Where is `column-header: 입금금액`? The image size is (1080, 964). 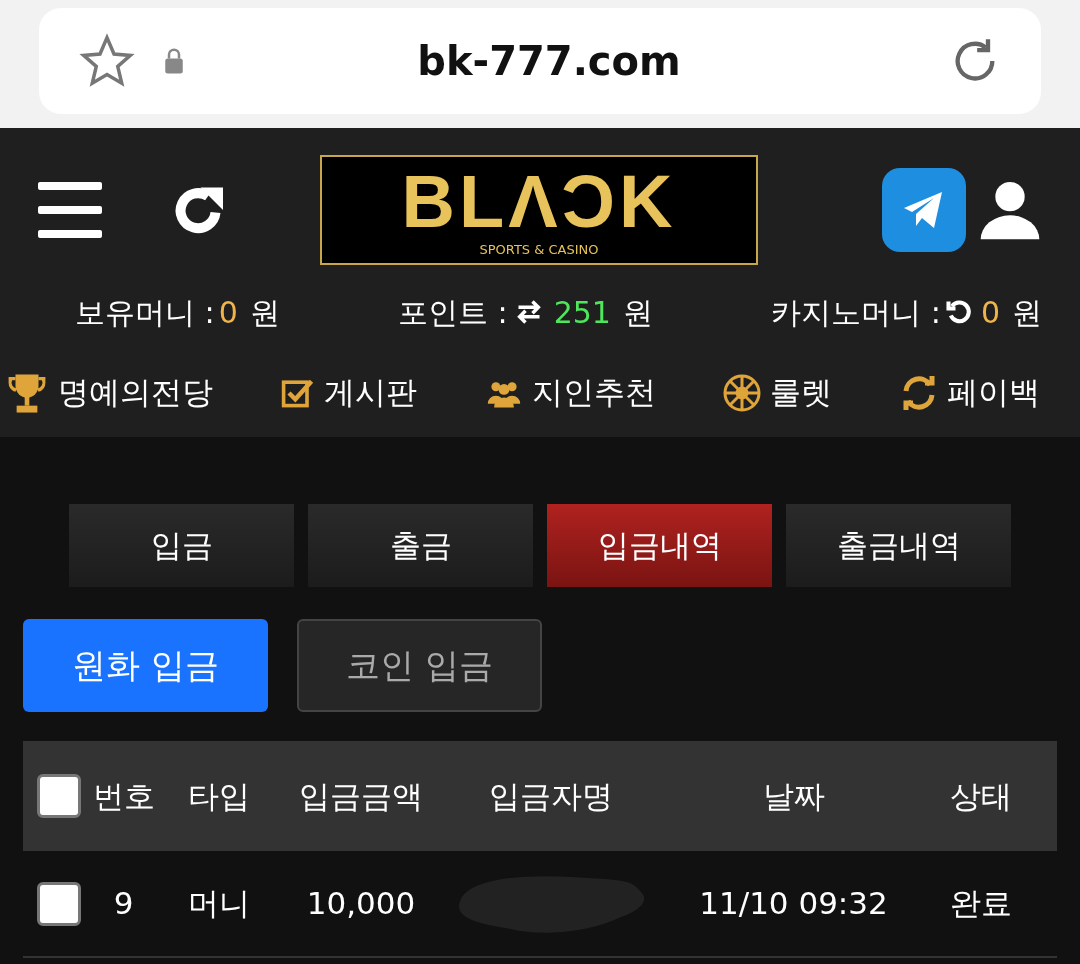
column-header: 입금금액 is located at coordinates (361, 796).